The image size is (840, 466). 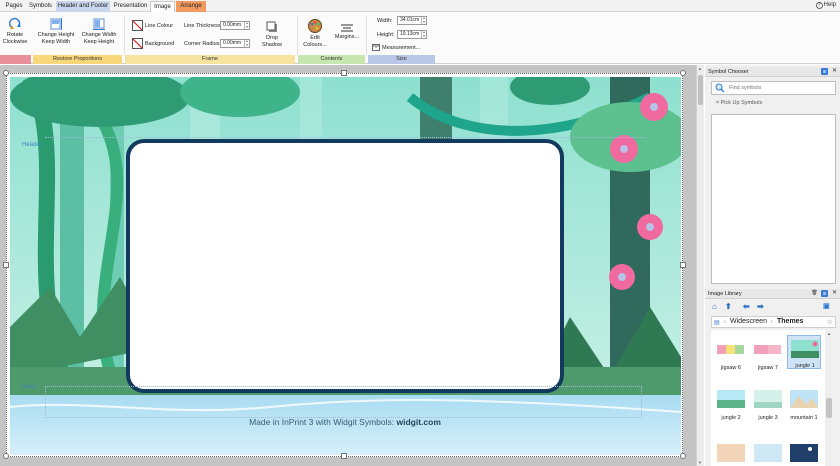 I want to click on resize-handle-top-right, so click(x=683, y=73).